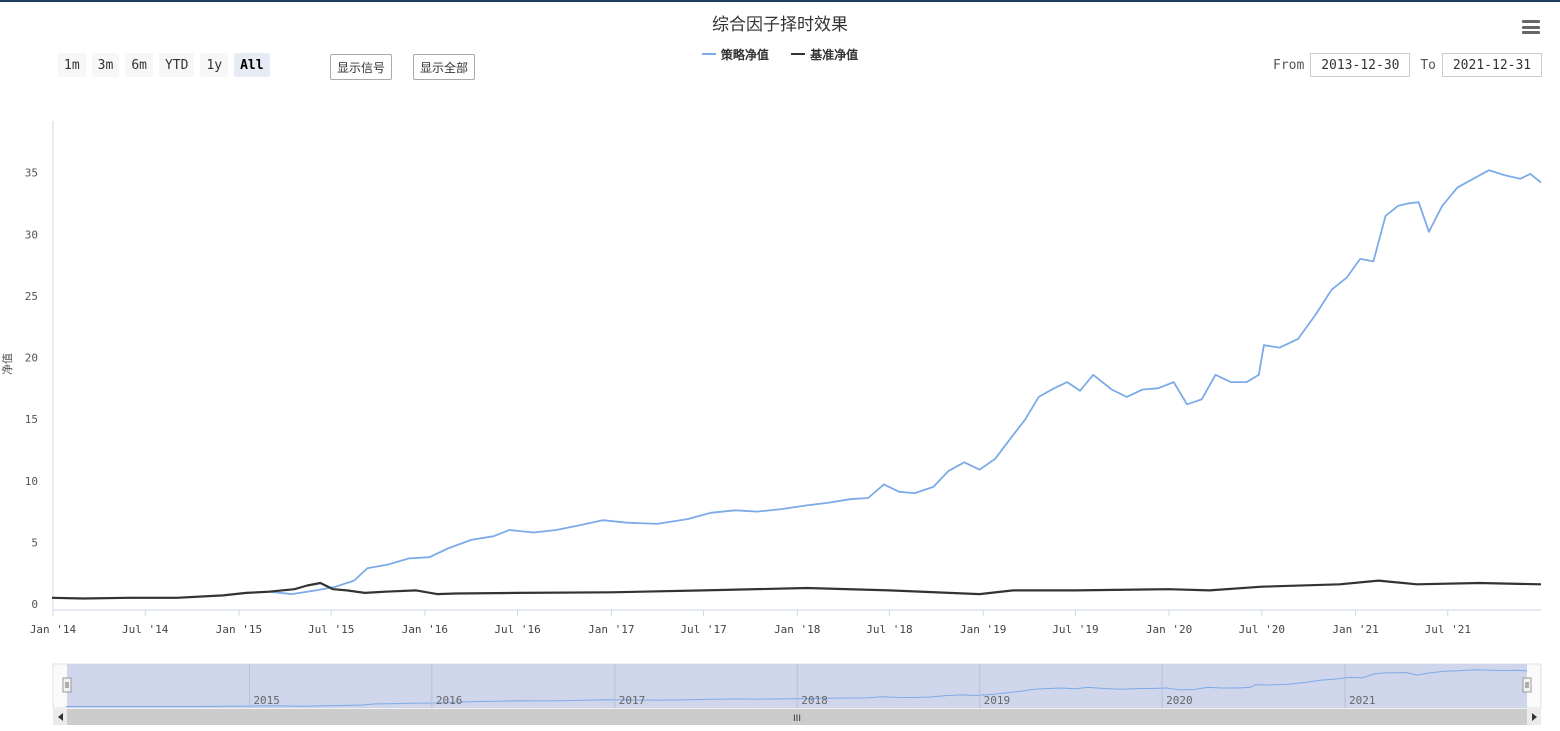  I want to click on x-tick-label-10: Jan '19, so click(983, 629).